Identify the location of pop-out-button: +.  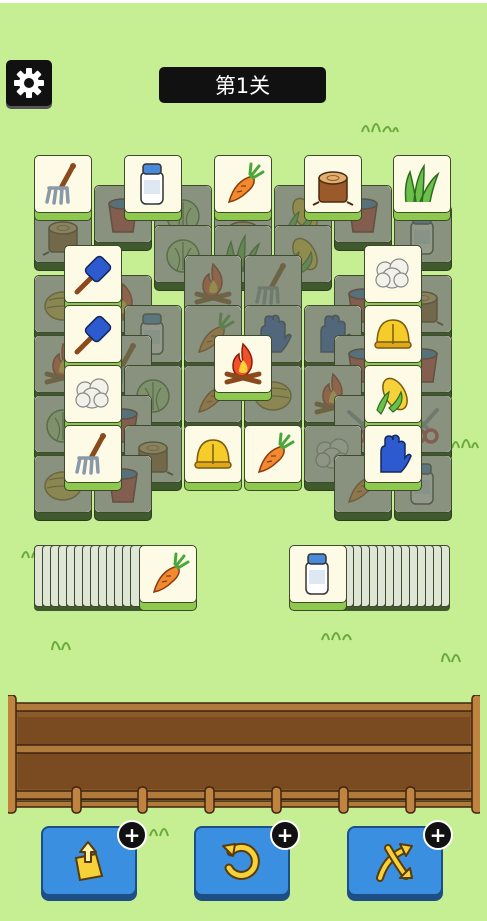
(94, 858).